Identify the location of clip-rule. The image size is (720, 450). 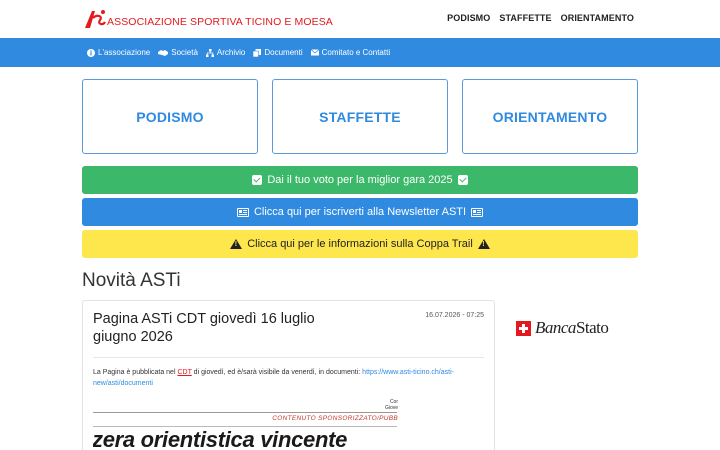
(245, 412).